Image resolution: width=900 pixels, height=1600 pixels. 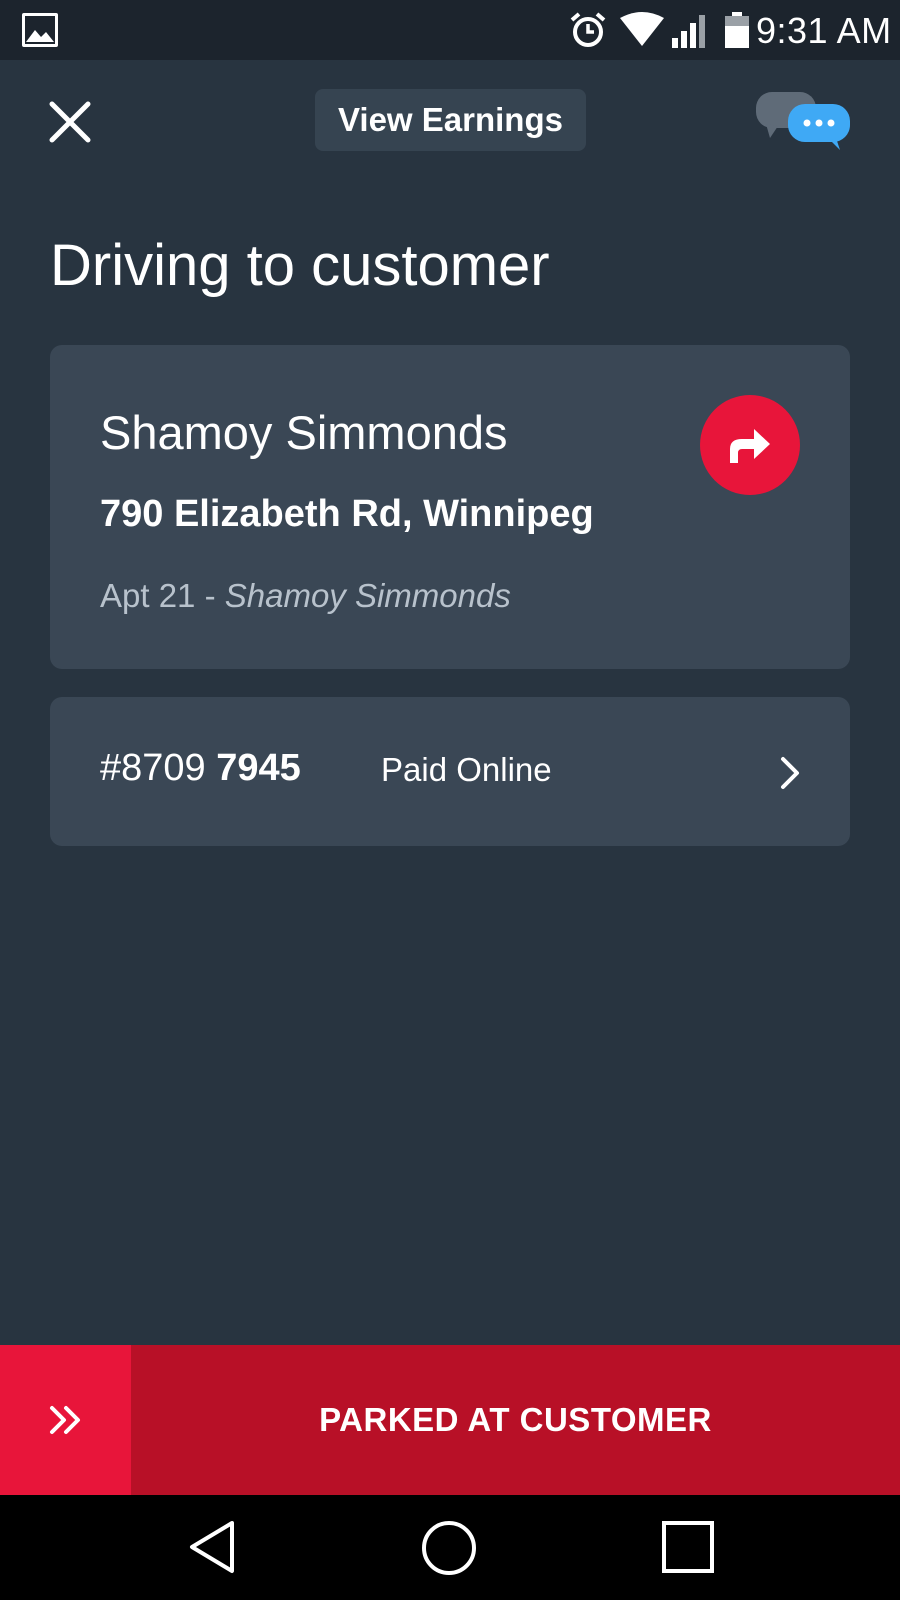 What do you see at coordinates (688, 31) in the screenshot?
I see `signal-icon` at bounding box center [688, 31].